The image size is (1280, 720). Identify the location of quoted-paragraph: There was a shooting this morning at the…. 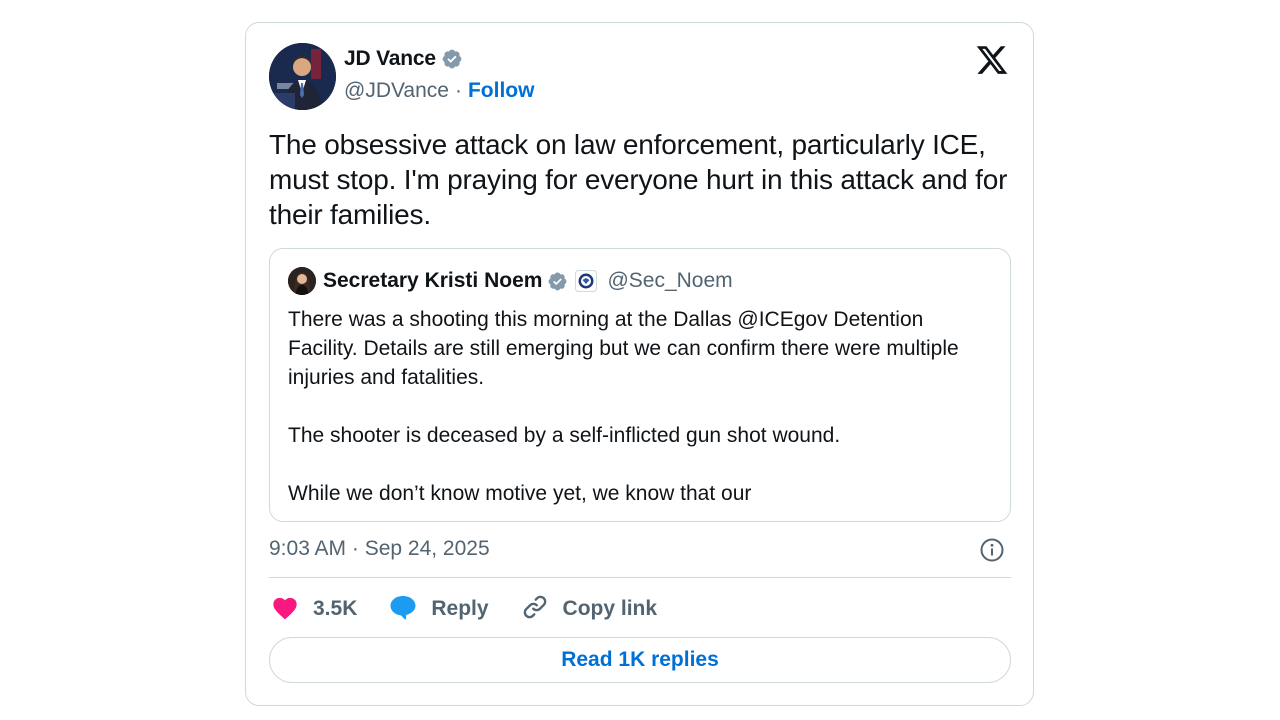
(623, 348).